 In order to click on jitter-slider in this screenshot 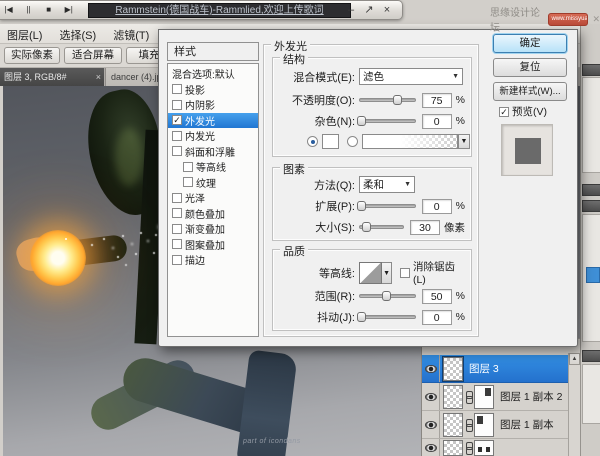, I will do `click(386, 317)`.